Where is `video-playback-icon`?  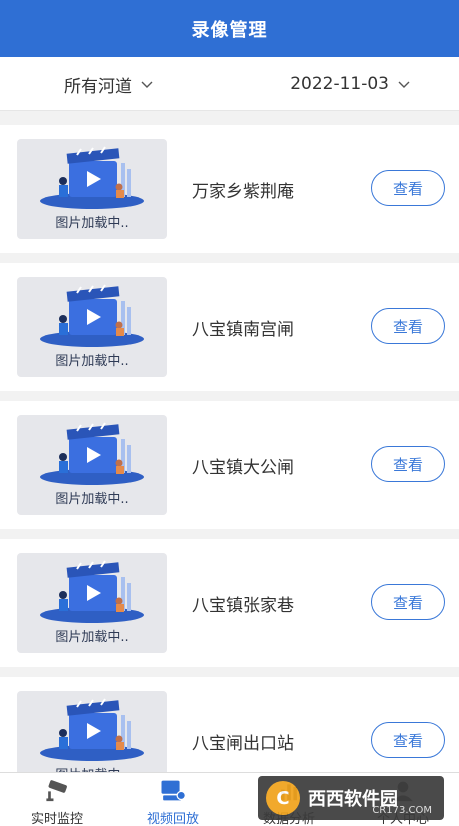 video-playback-icon is located at coordinates (173, 790).